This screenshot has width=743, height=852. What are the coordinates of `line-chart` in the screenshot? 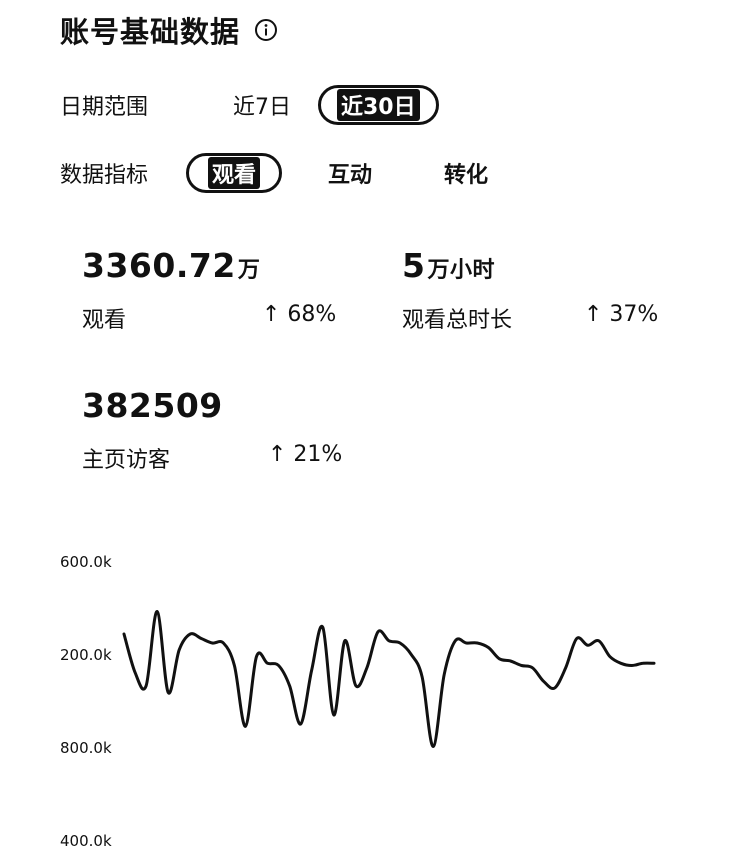 It's located at (389, 679).